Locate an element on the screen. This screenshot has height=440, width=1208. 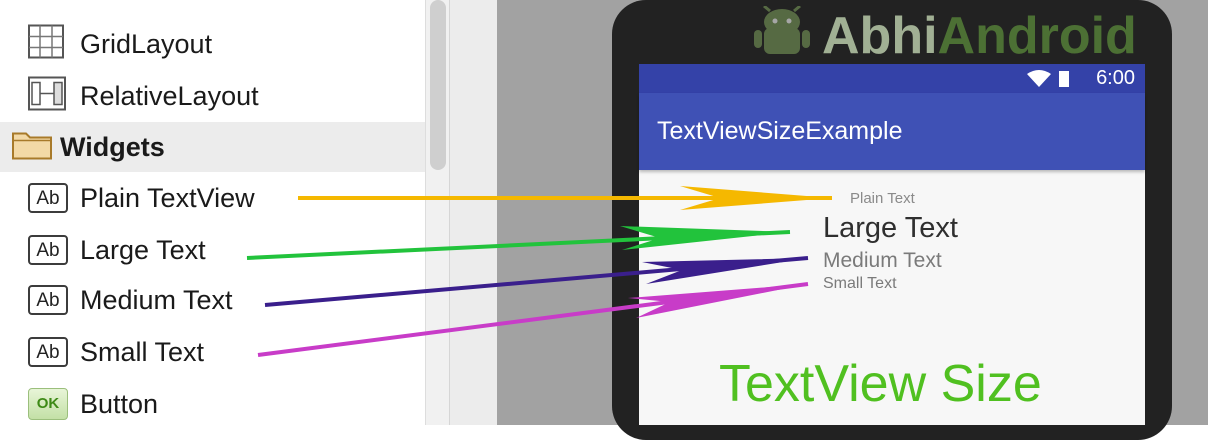
arrow-plain-textview is located at coordinates (565, 198).